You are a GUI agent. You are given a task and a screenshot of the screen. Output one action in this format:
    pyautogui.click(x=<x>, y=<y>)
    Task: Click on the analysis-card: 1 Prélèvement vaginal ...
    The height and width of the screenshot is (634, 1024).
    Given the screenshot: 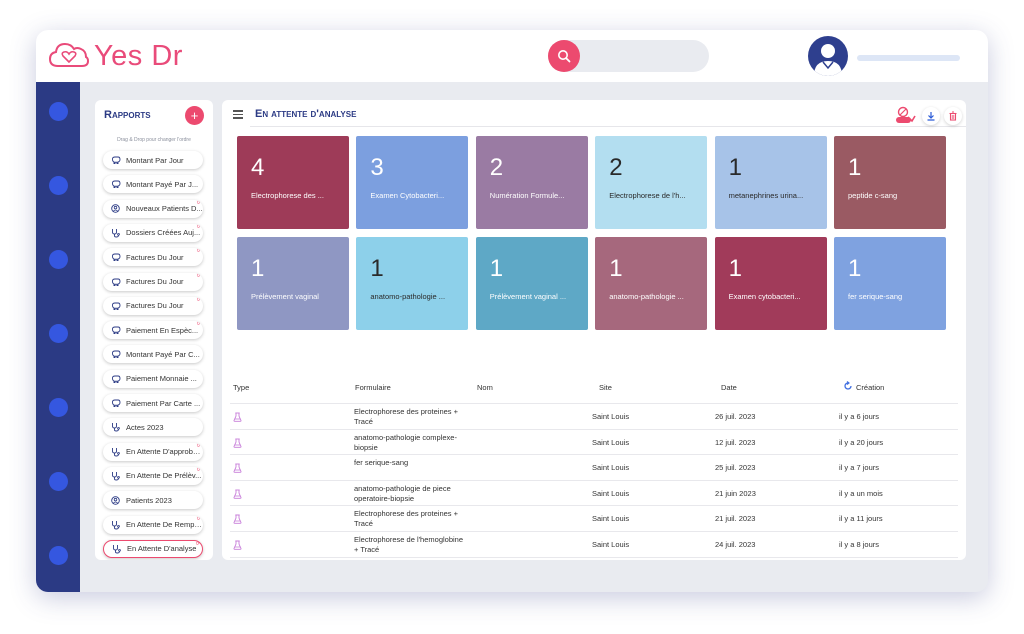 What is the action you would take?
    pyautogui.click(x=531, y=283)
    